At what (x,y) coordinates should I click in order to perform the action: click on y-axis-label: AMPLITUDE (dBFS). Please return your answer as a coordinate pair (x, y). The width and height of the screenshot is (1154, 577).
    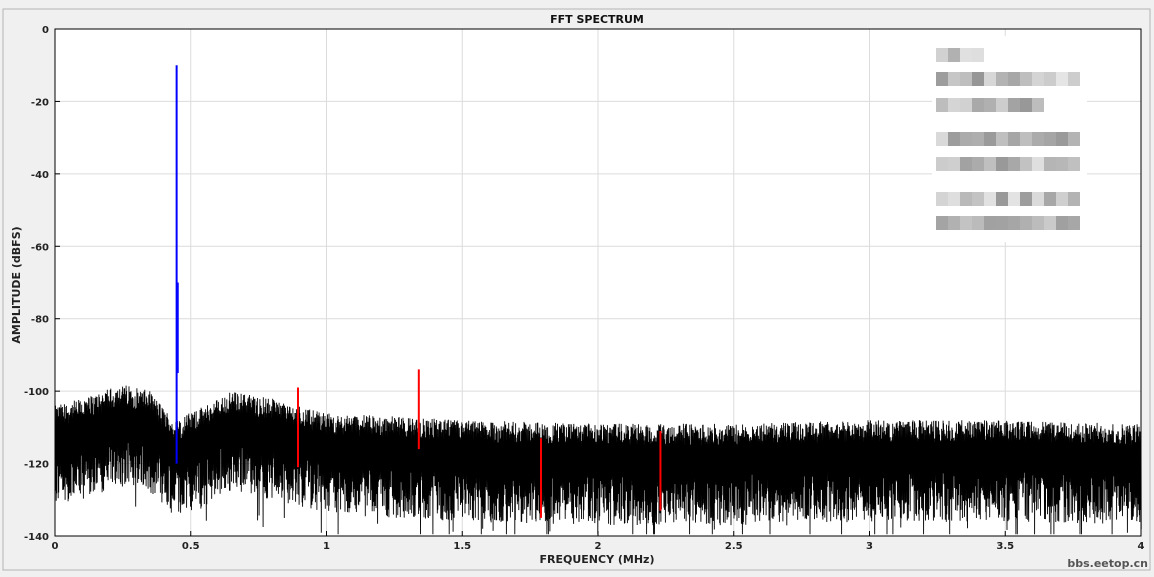
    Looking at the image, I should click on (16, 284).